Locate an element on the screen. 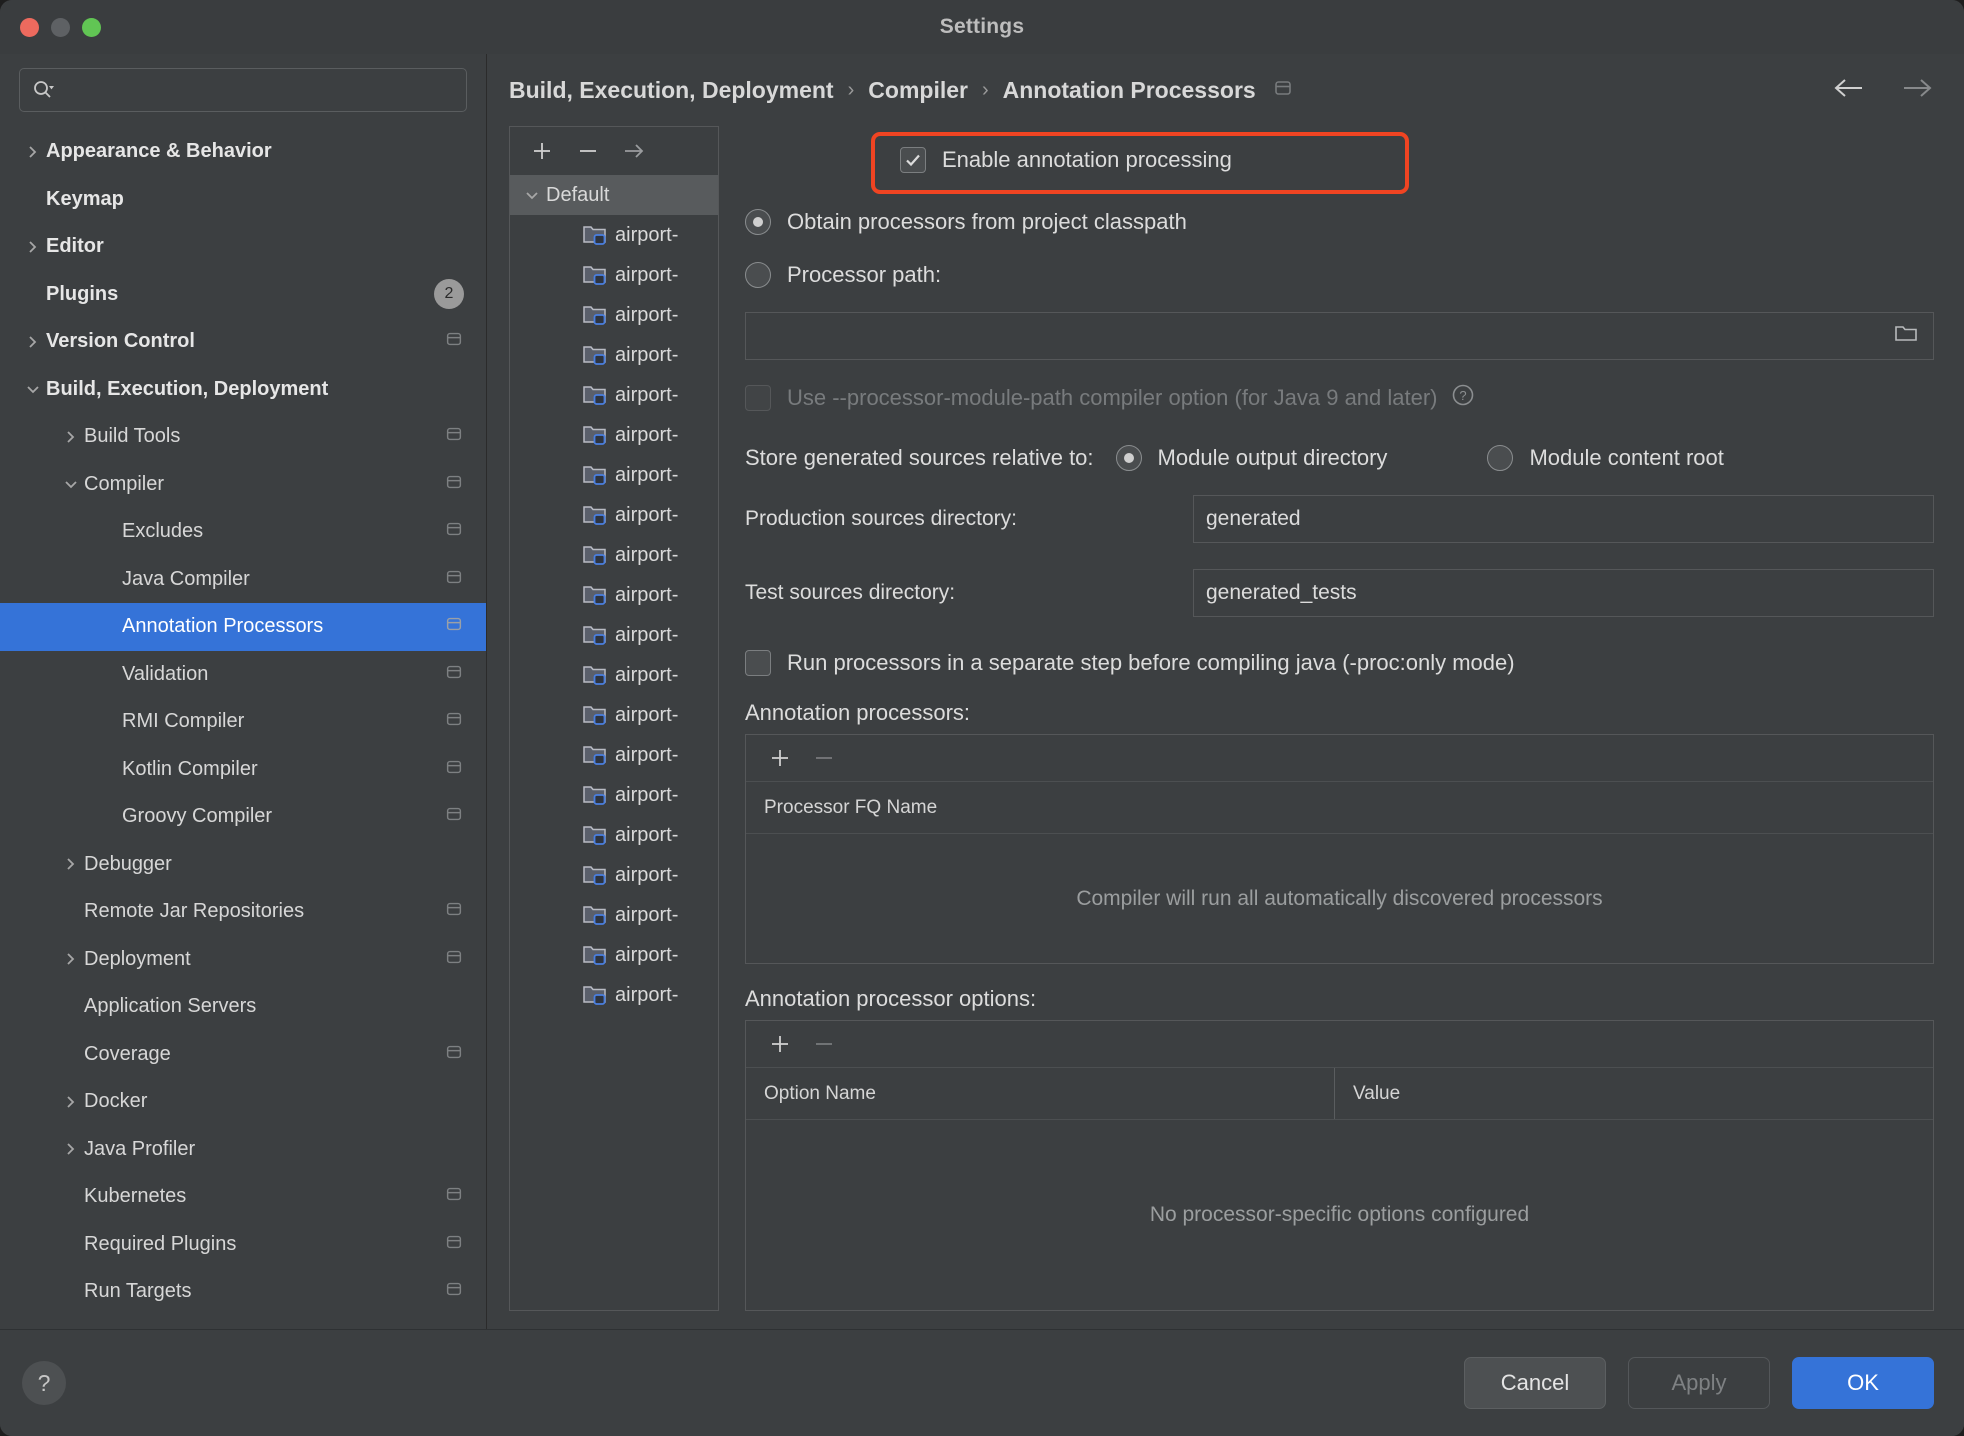  sidebar-item-label: Deployment is located at coordinates (137, 958).